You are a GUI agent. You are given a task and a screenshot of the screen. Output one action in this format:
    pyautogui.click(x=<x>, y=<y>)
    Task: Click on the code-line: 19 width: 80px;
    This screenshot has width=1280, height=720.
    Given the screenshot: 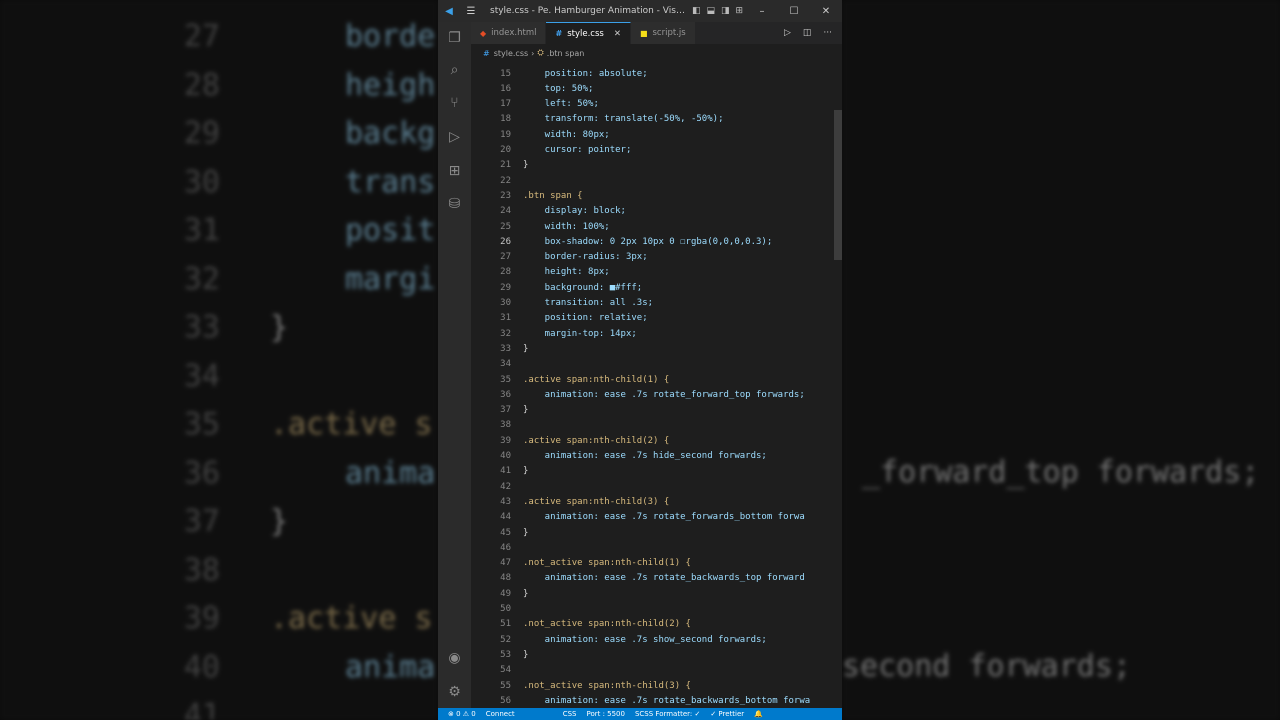 What is the action you would take?
    pyautogui.click(x=656, y=134)
    